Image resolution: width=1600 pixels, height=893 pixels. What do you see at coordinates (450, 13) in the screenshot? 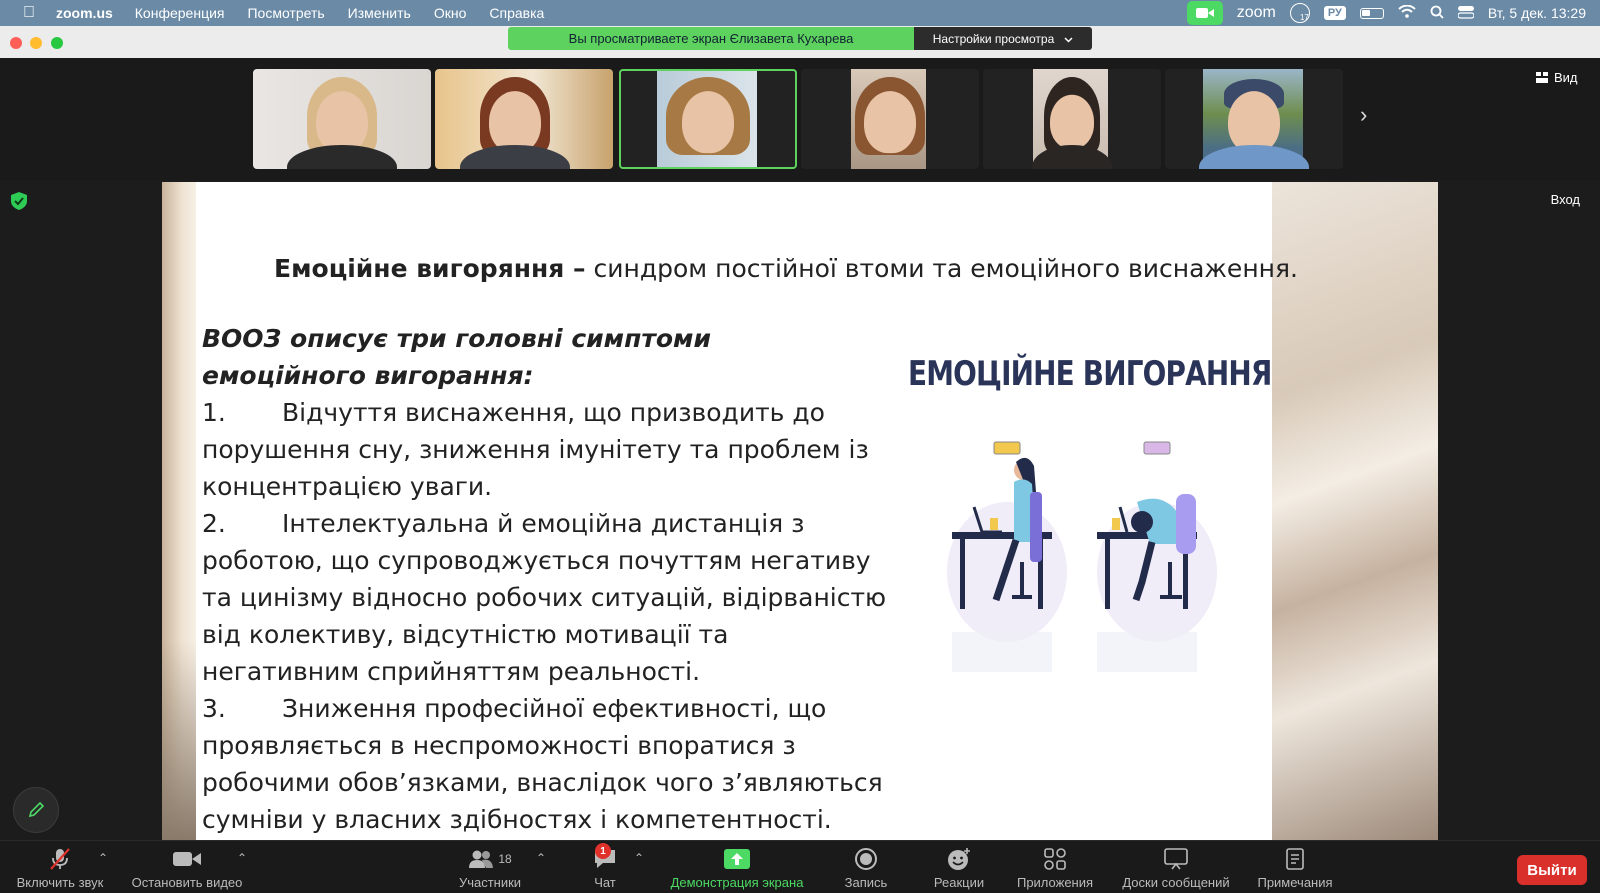
I see `menu-window: Окно` at bounding box center [450, 13].